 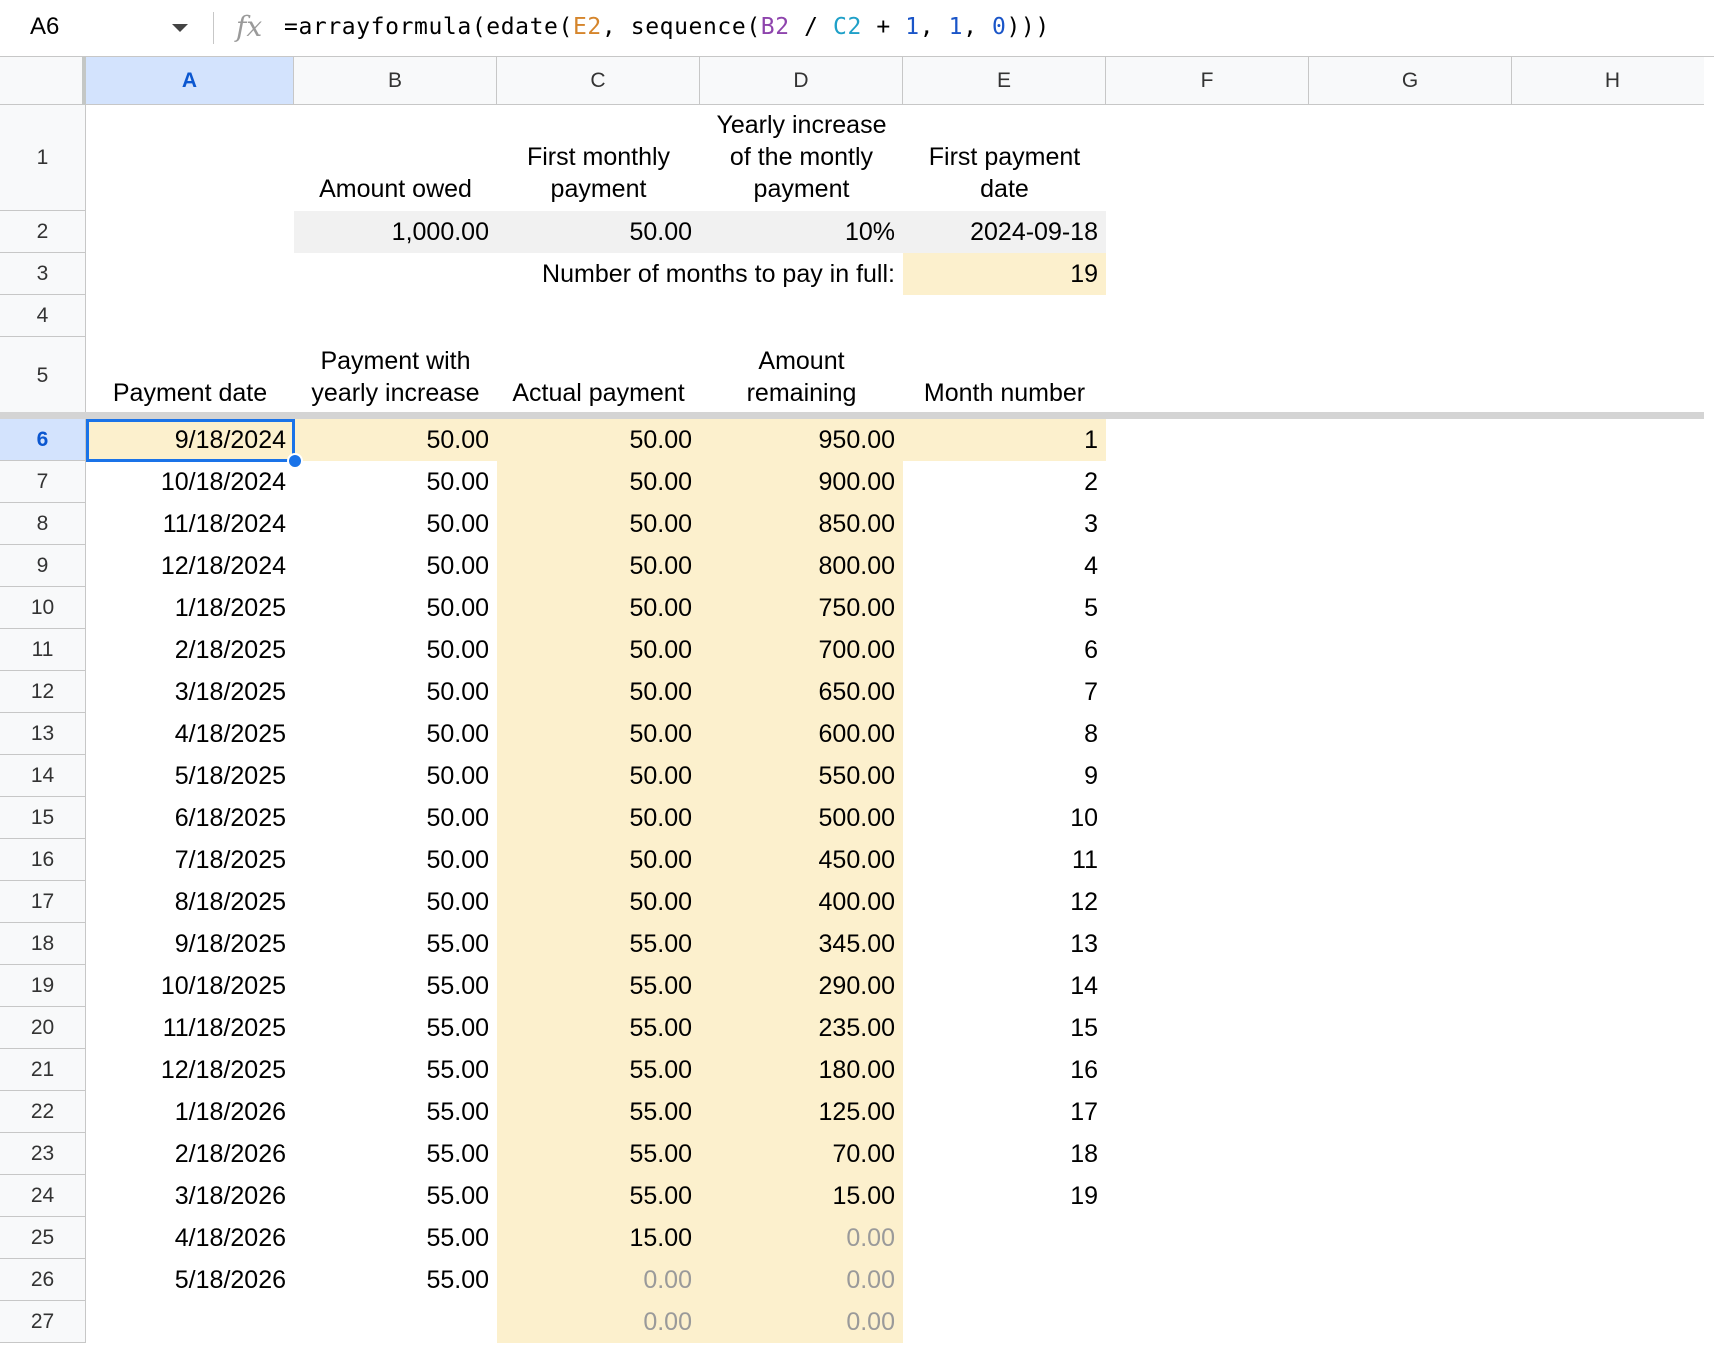 What do you see at coordinates (43, 1112) in the screenshot?
I see `row-header-22: 22` at bounding box center [43, 1112].